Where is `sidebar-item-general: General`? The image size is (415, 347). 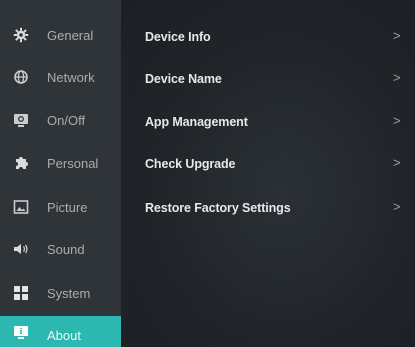 sidebar-item-general: General is located at coordinates (60, 35).